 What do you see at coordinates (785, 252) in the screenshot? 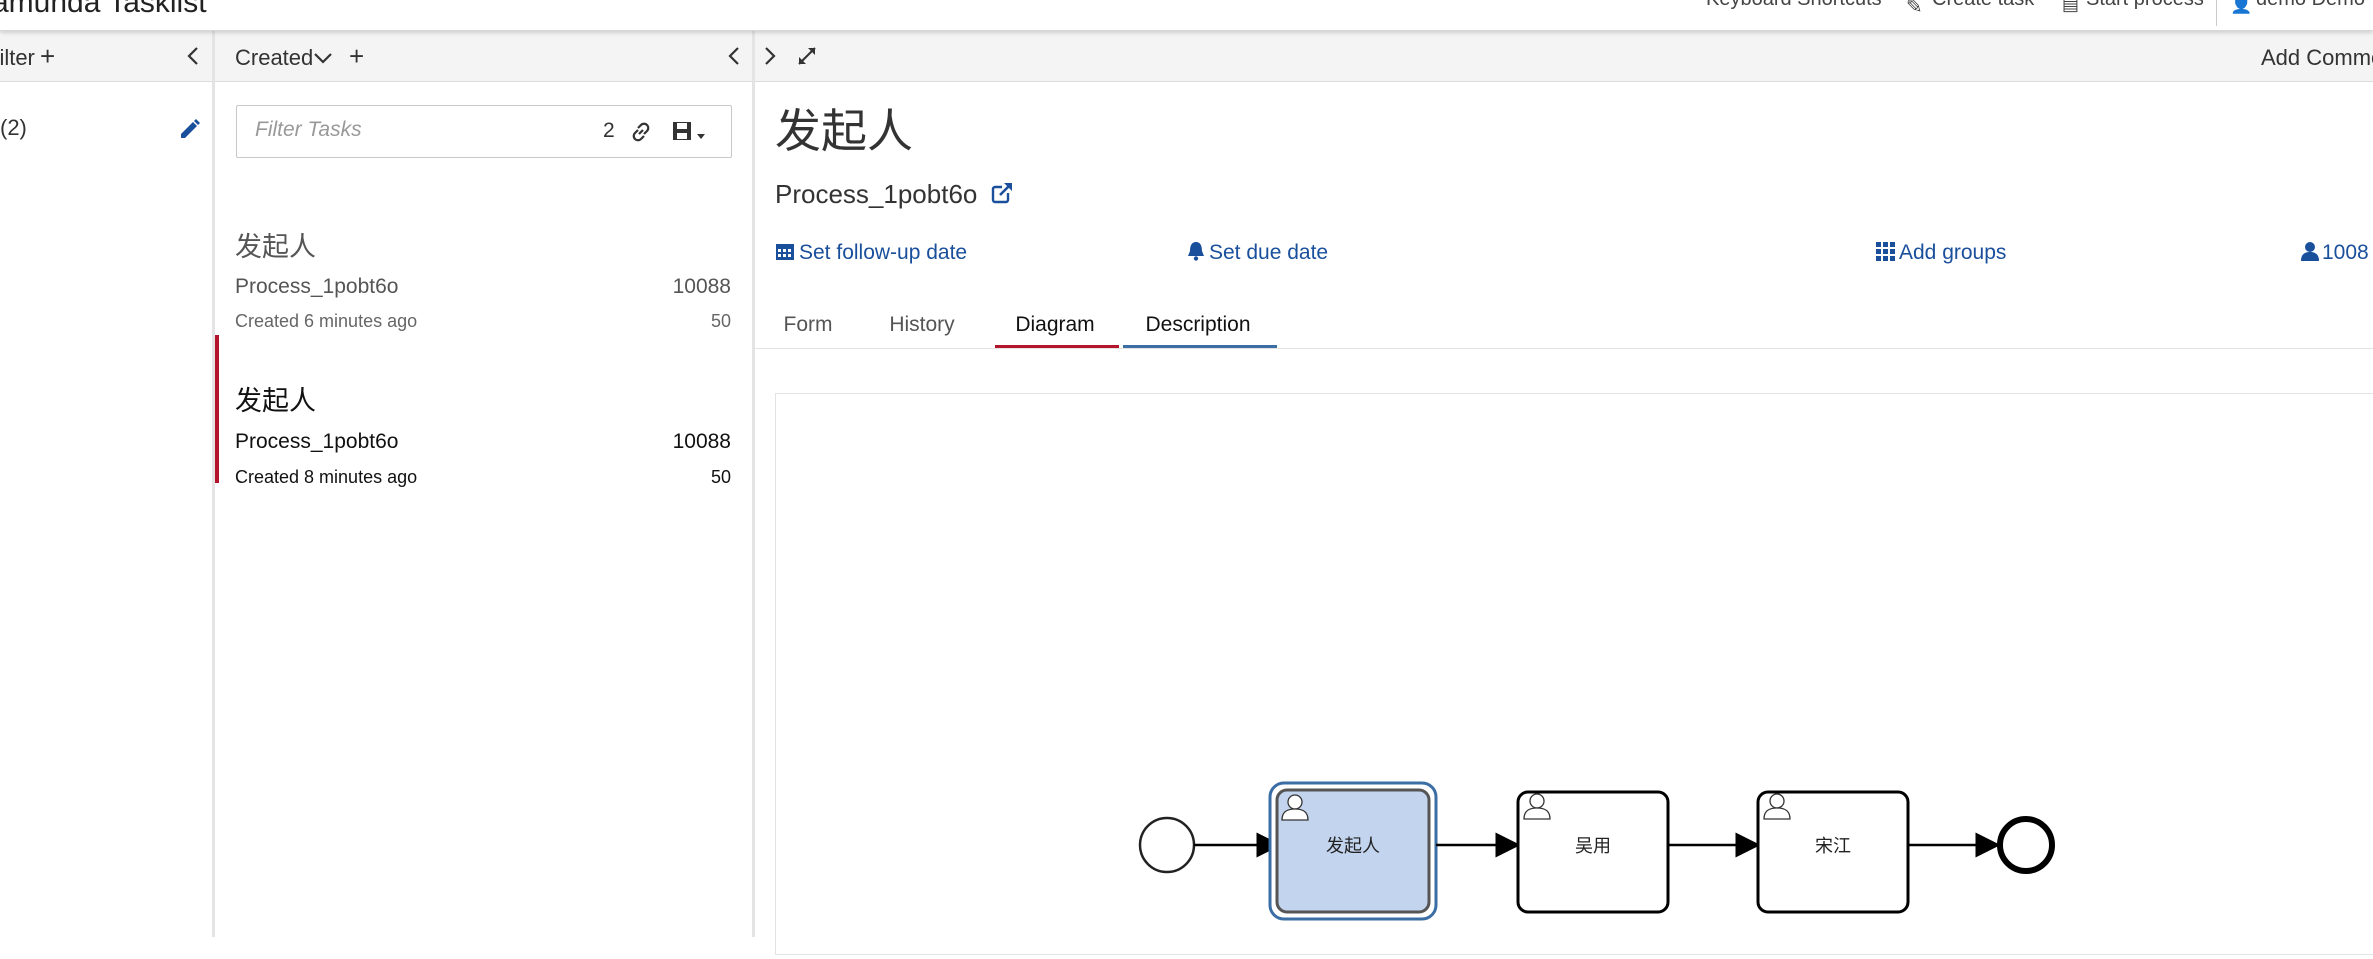
I see `calendar-icon` at bounding box center [785, 252].